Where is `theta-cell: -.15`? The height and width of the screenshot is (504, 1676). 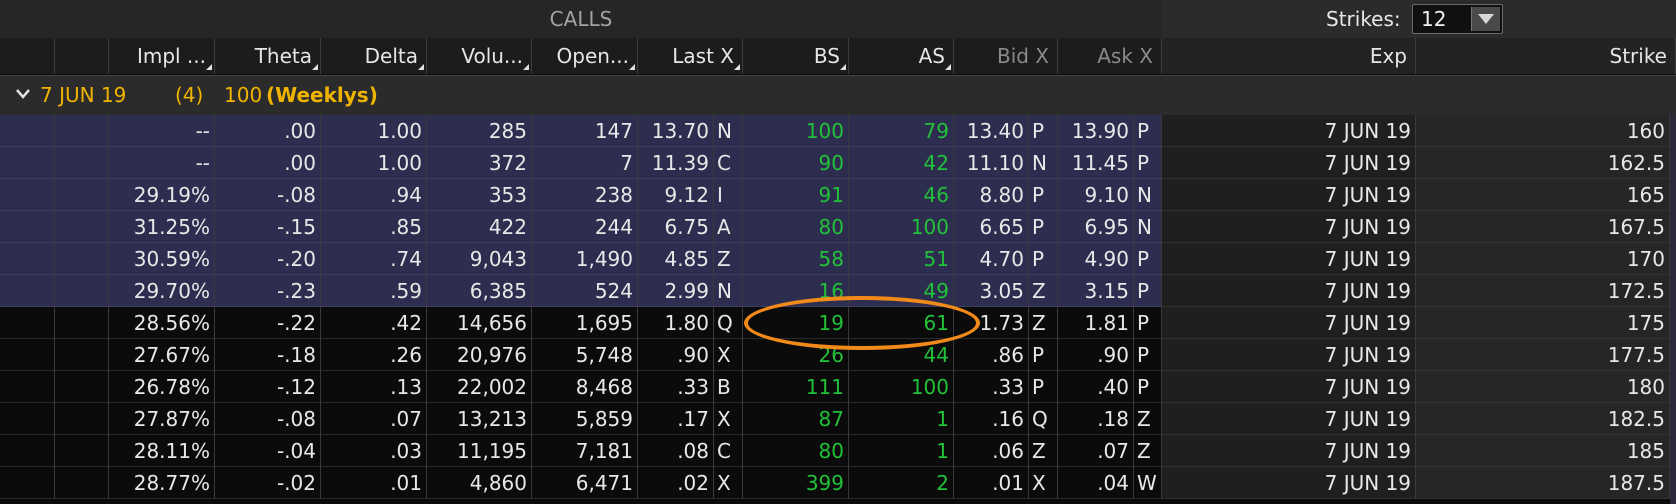 theta-cell: -.15 is located at coordinates (268, 227).